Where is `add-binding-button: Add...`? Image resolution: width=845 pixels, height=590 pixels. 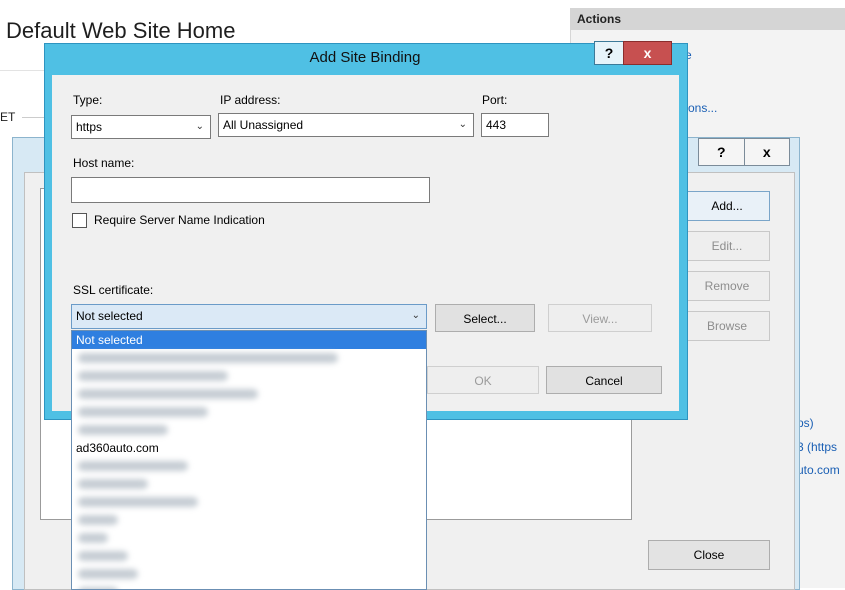
add-binding-button: Add... is located at coordinates (727, 206).